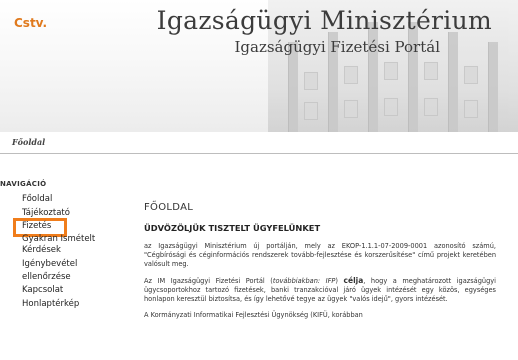 This screenshot has width=518, height=360. I want to click on site-title: Igazságügyi Minisztérium, so click(324, 20).